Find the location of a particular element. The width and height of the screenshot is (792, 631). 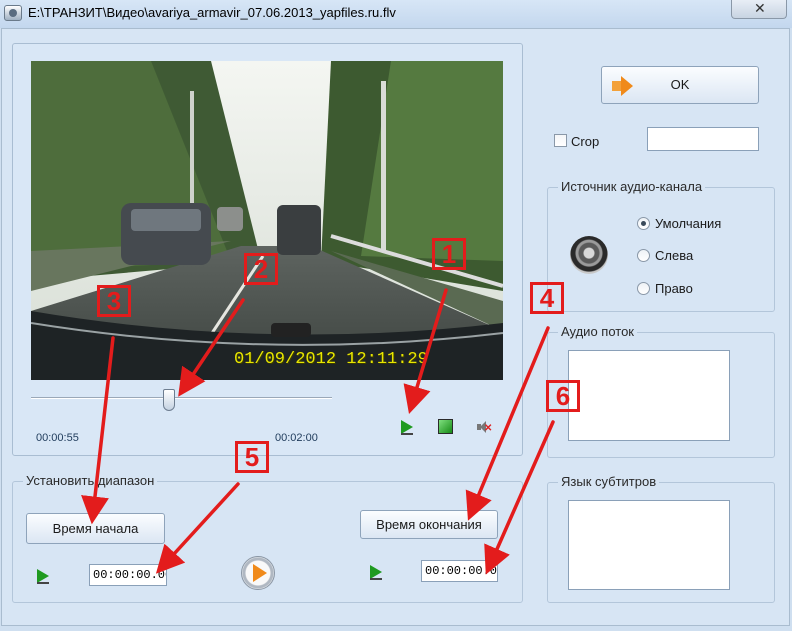

annotation-marker-2: 2 is located at coordinates (261, 269).